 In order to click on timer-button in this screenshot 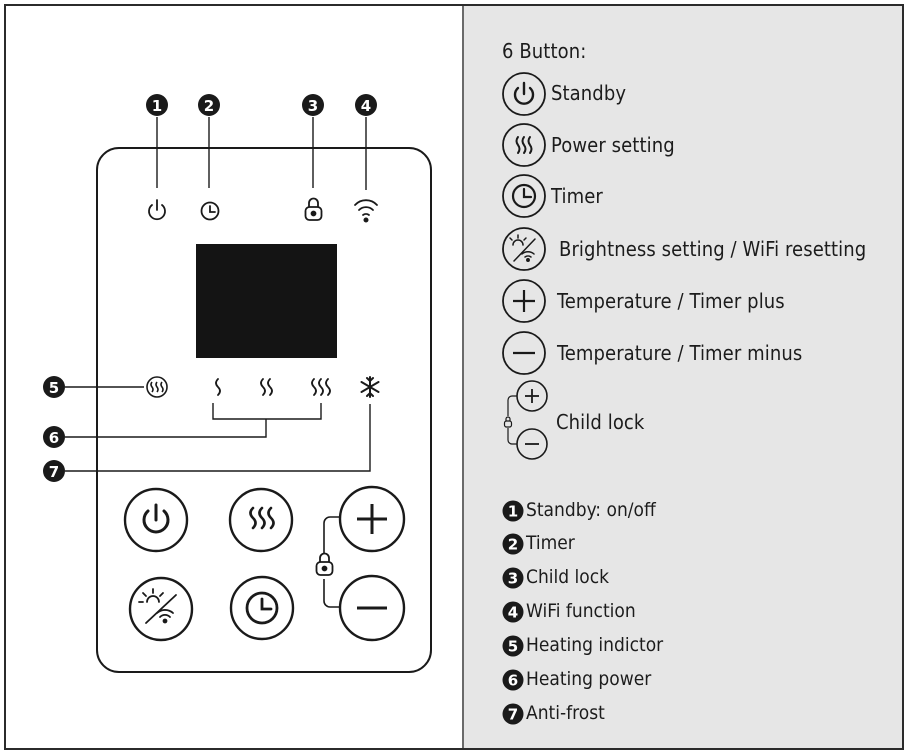, I will do `click(262, 608)`.